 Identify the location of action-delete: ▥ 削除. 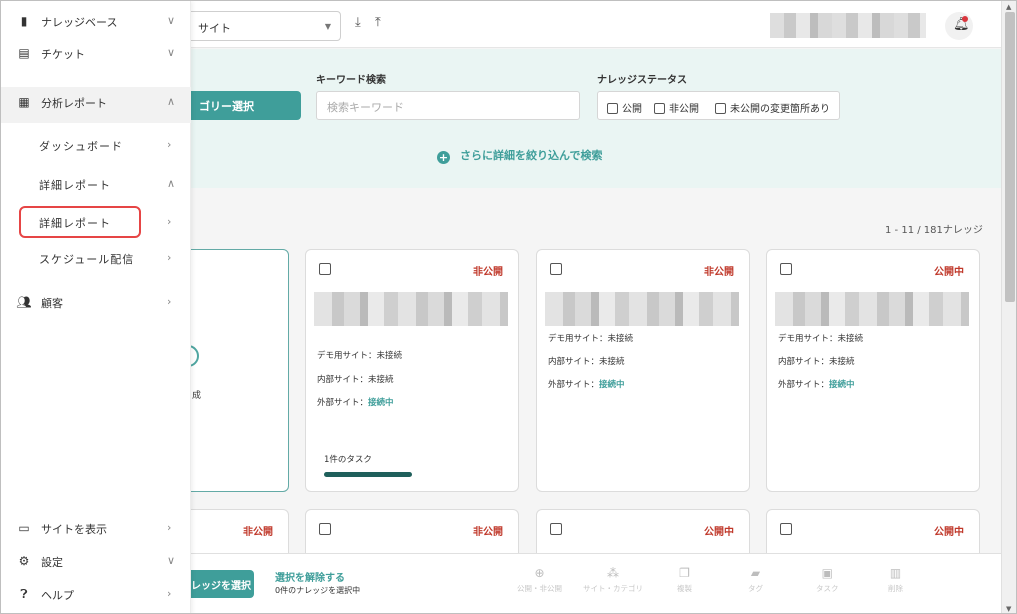
(895, 580).